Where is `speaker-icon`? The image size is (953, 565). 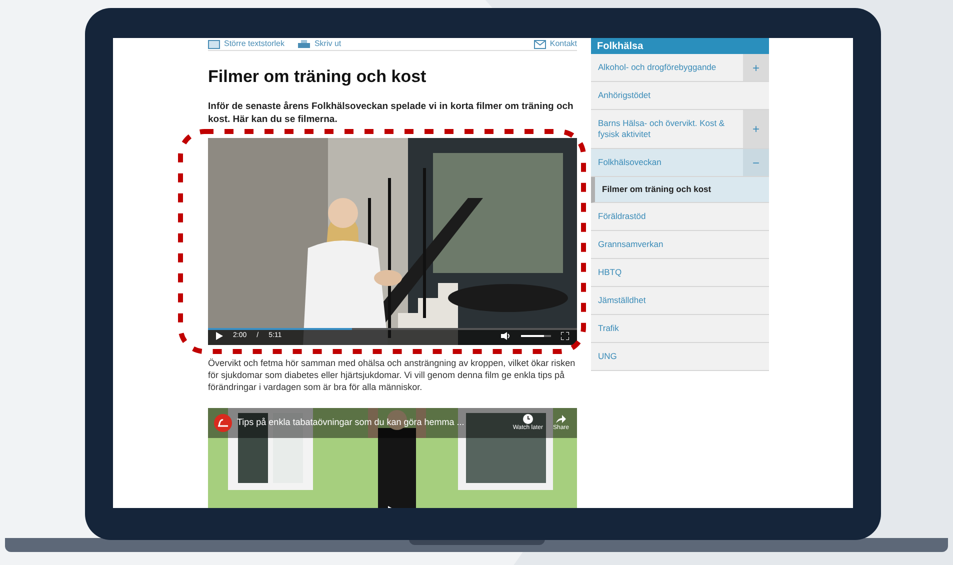
speaker-icon is located at coordinates (506, 336).